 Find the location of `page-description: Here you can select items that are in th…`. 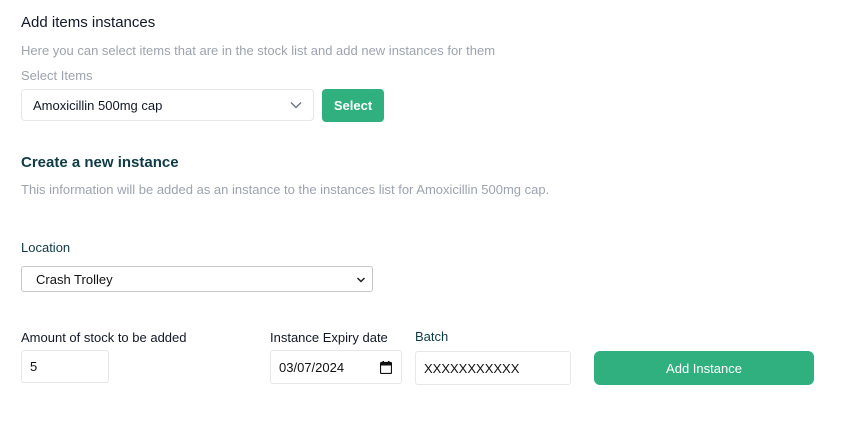

page-description: Here you can select items that are in th… is located at coordinates (258, 50).